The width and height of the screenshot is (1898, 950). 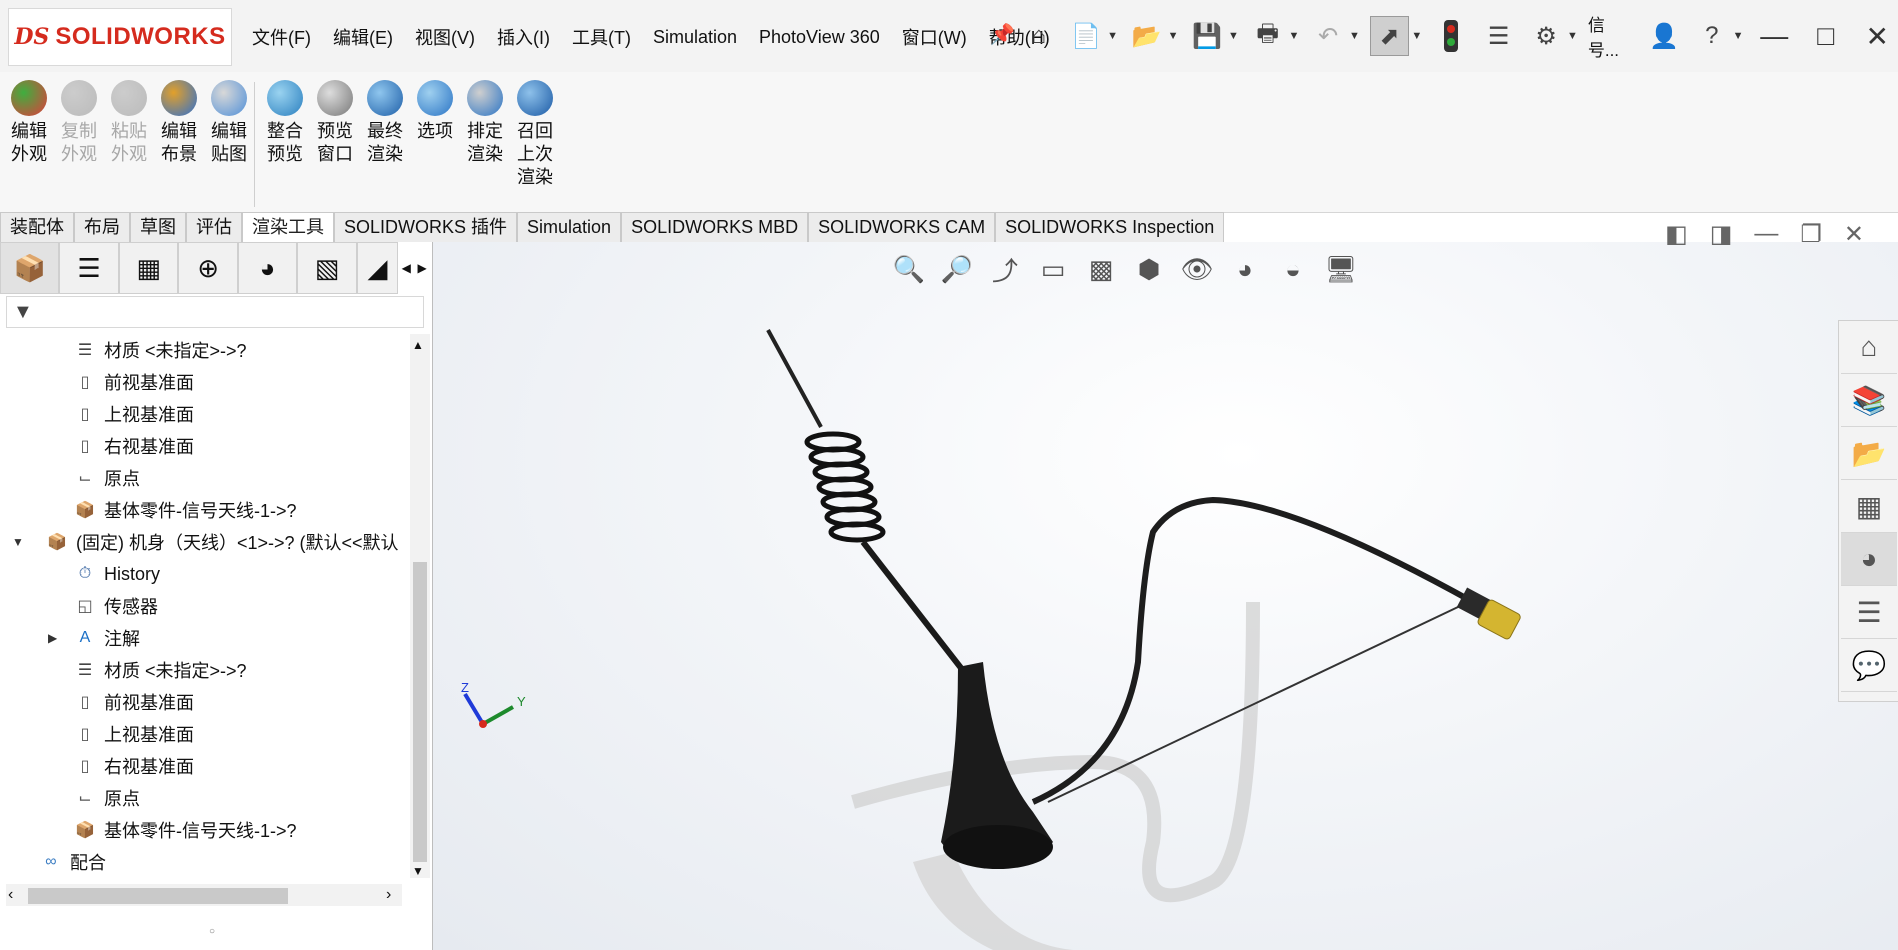 What do you see at coordinates (485, 123) in the screenshot?
I see `schedule-render-button: 排定 渲染` at bounding box center [485, 123].